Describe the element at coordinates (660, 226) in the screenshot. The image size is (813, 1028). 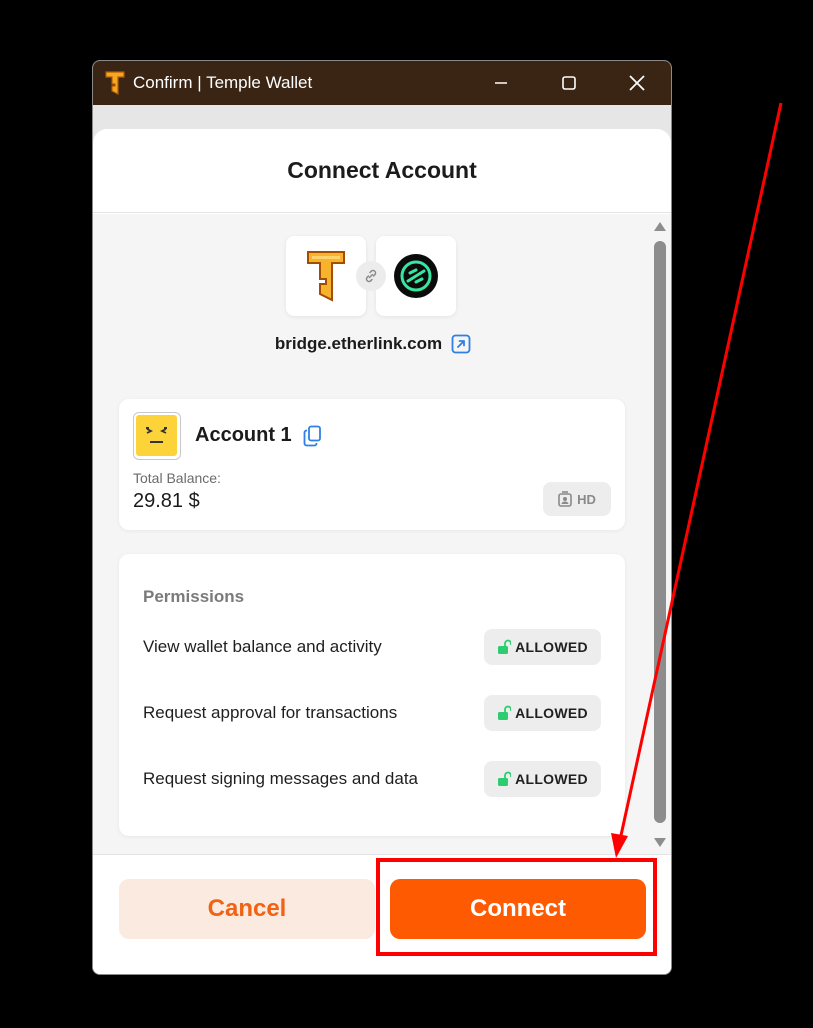
I see `scroll-up-arrow-icon` at that location.